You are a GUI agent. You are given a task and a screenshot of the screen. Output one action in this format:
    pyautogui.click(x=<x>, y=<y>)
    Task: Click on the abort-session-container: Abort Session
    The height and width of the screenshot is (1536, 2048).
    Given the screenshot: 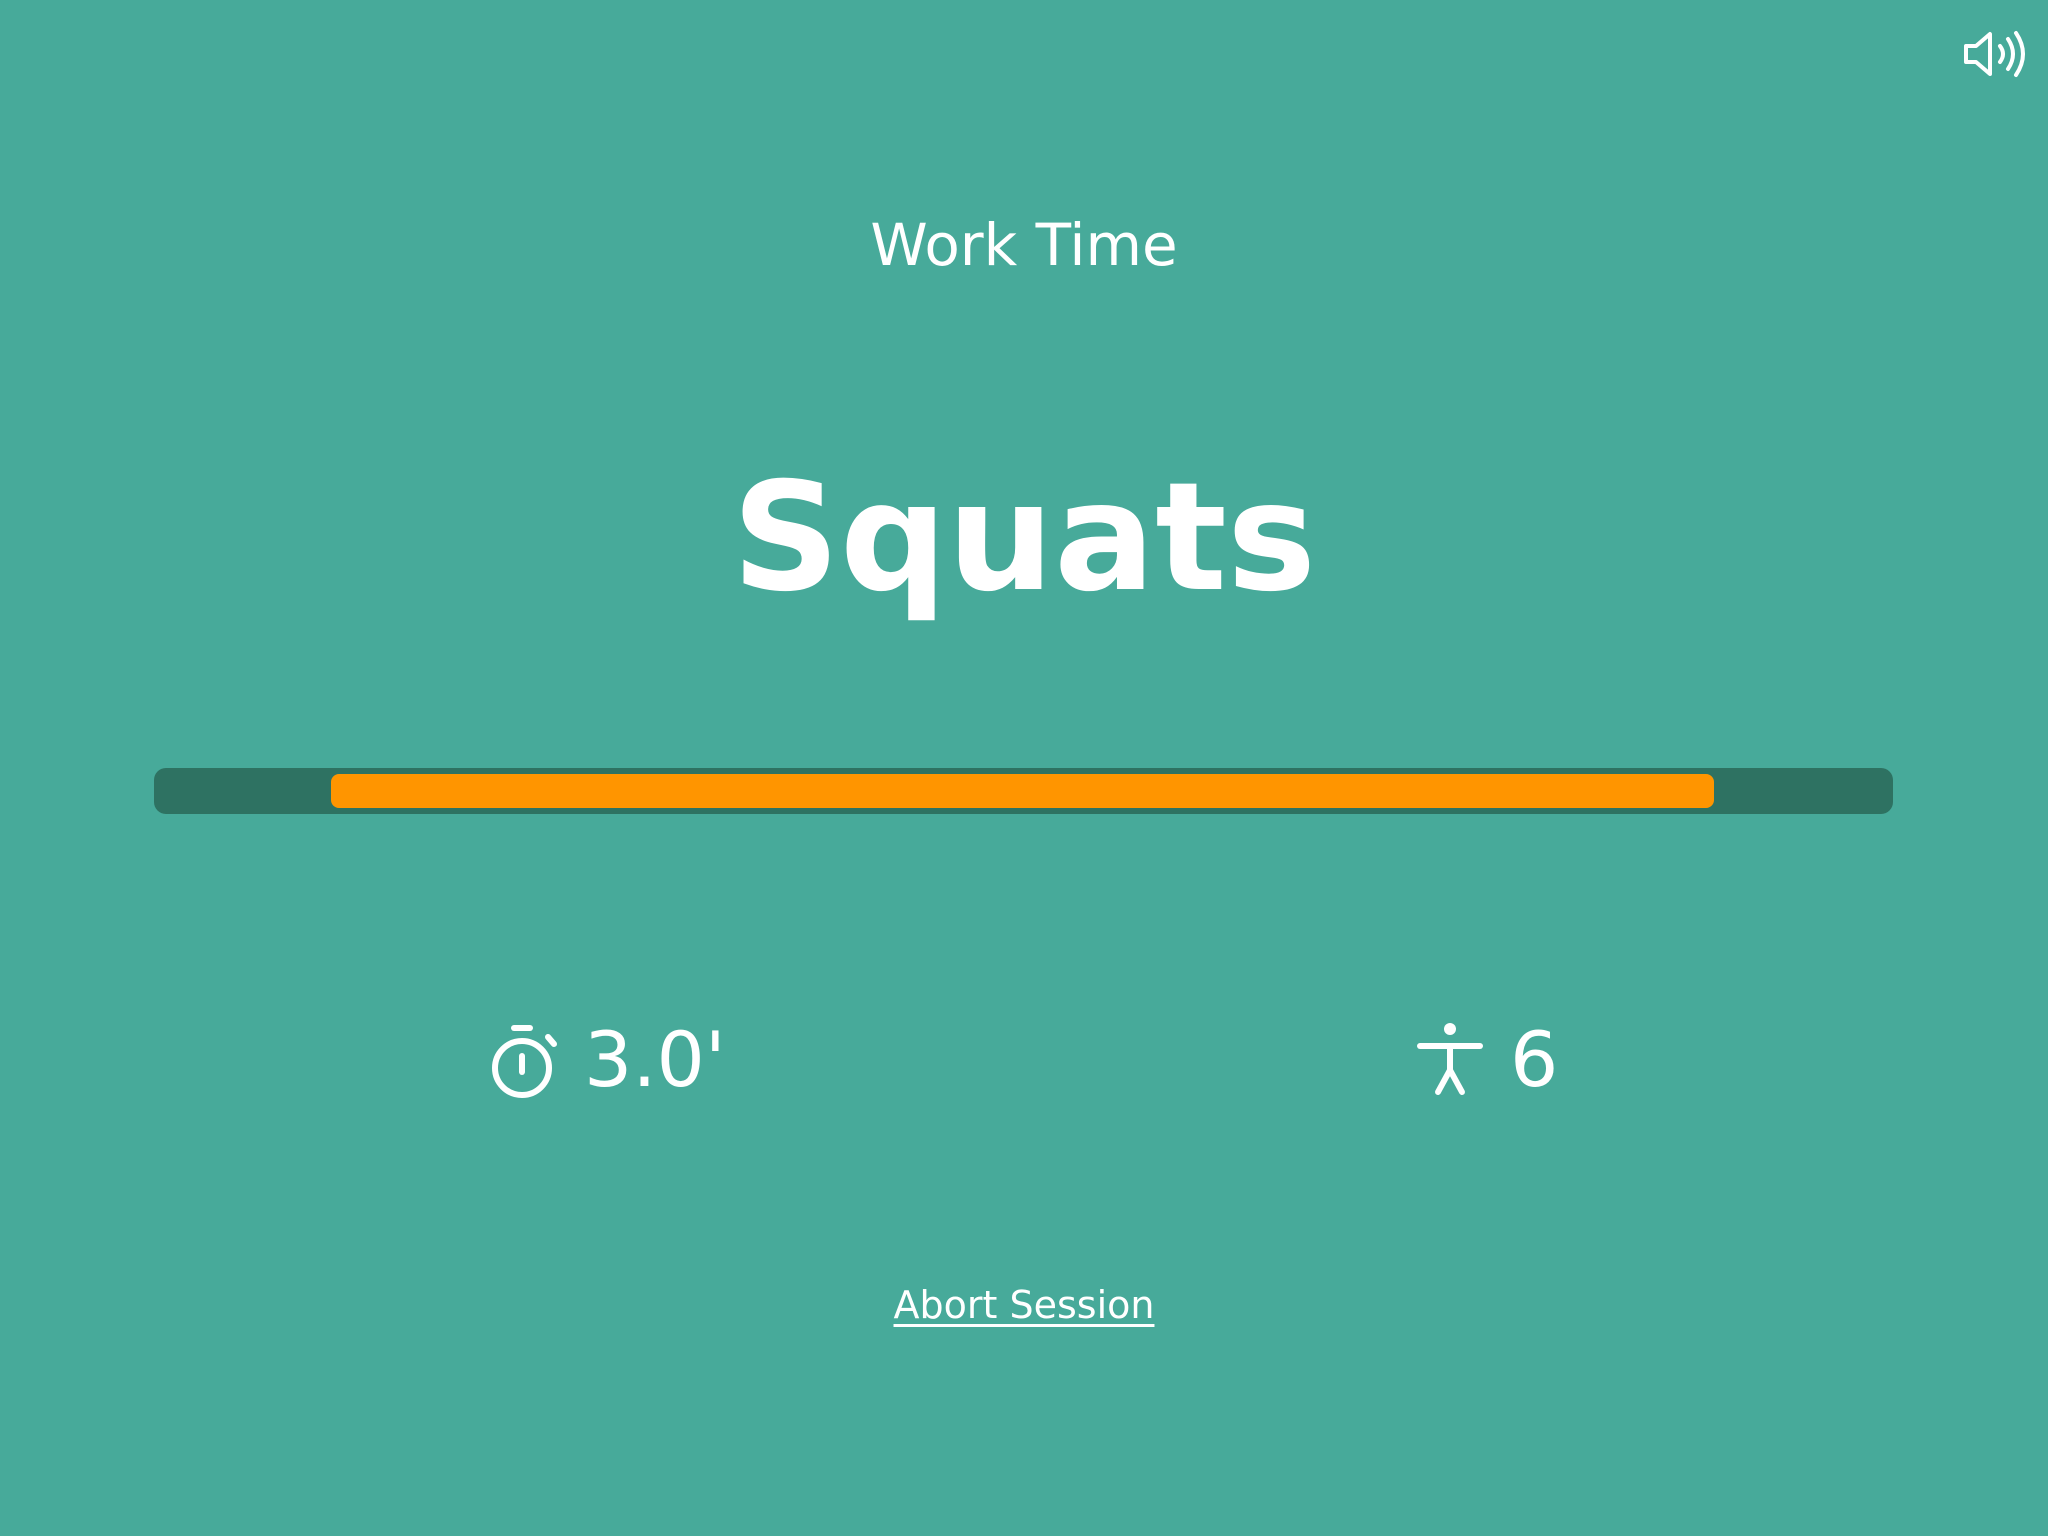 What is the action you would take?
    pyautogui.click(x=1024, y=1305)
    